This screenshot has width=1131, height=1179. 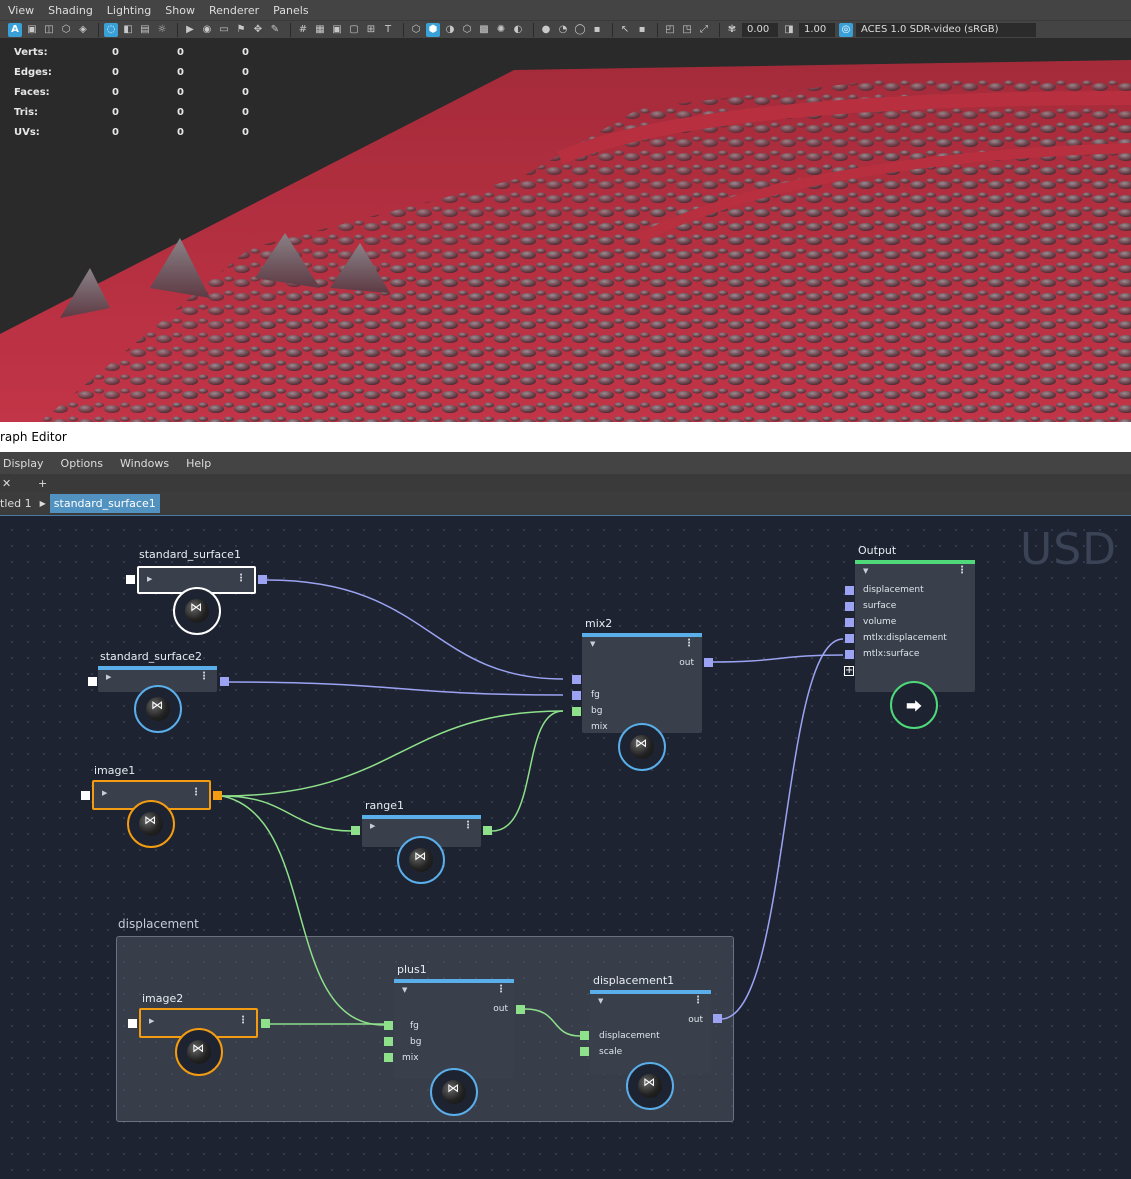 I want to click on camera-icon: ▶, so click(x=190, y=30).